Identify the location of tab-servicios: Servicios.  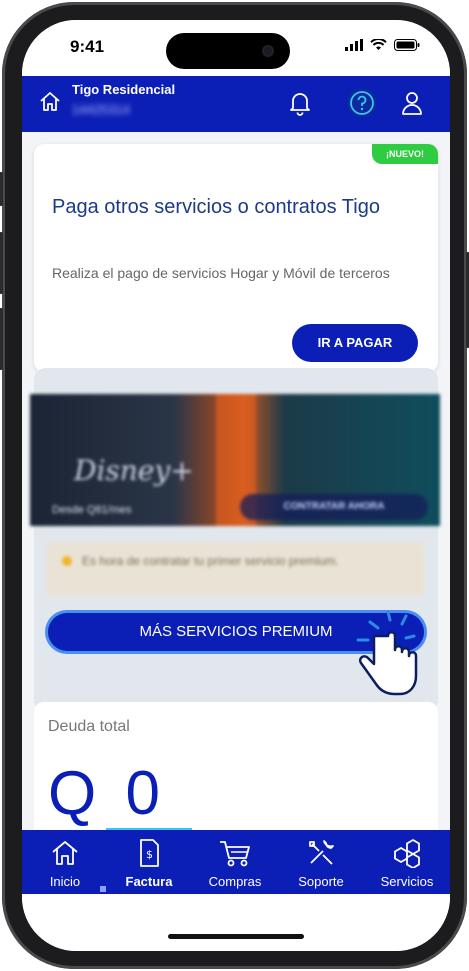
(407, 862).